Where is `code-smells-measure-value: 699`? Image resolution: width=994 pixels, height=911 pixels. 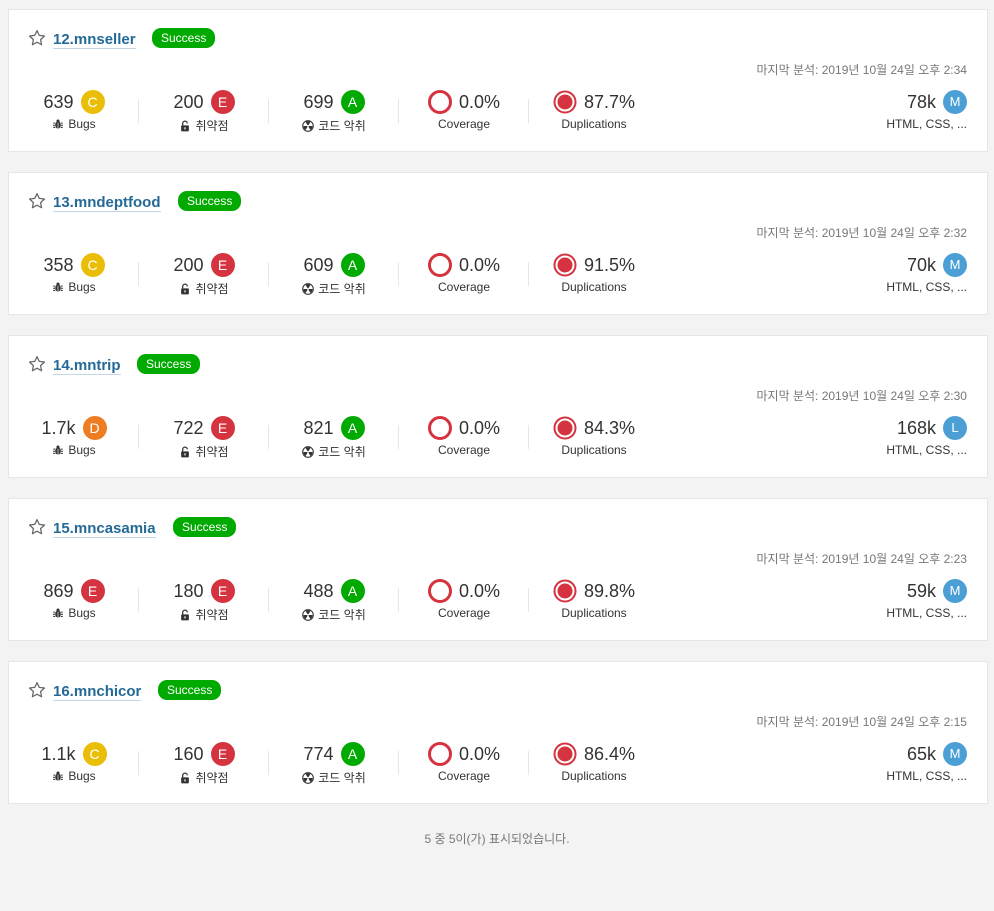 code-smells-measure-value: 699 is located at coordinates (318, 101).